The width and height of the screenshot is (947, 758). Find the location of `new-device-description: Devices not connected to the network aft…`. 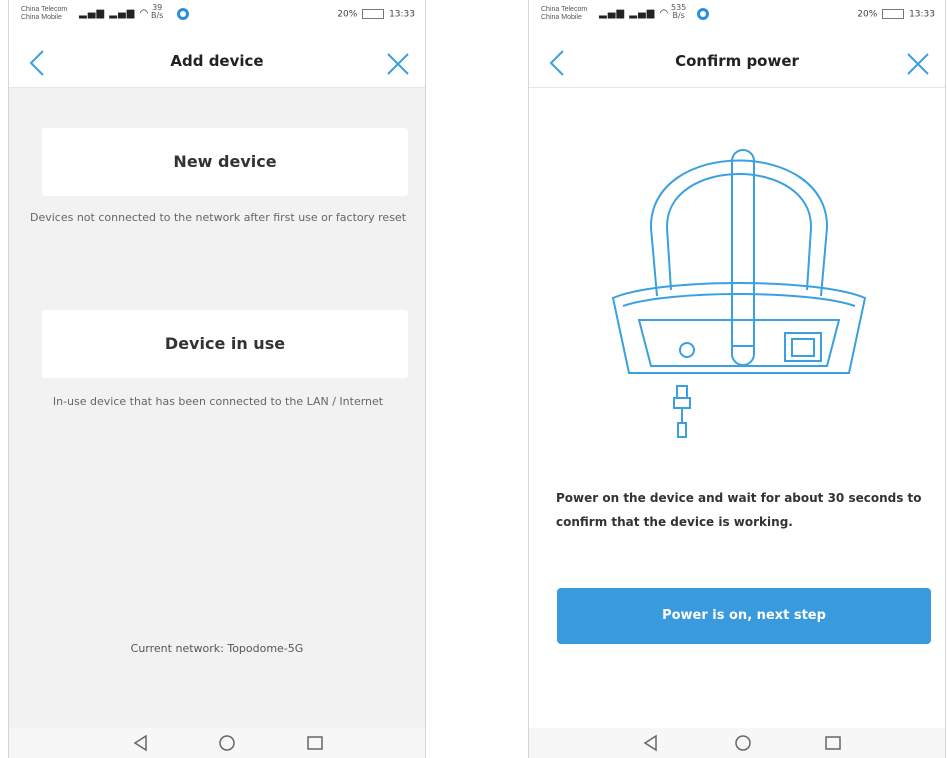

new-device-description: Devices not connected to the network aft… is located at coordinates (218, 217).